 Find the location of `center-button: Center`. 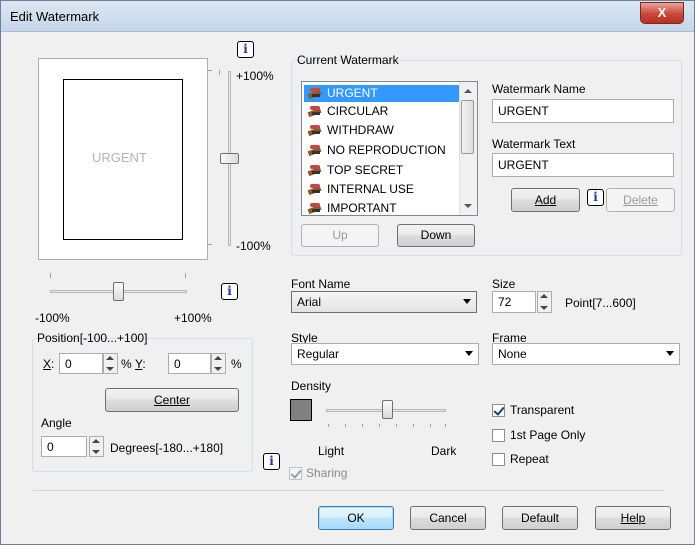

center-button: Center is located at coordinates (172, 400).